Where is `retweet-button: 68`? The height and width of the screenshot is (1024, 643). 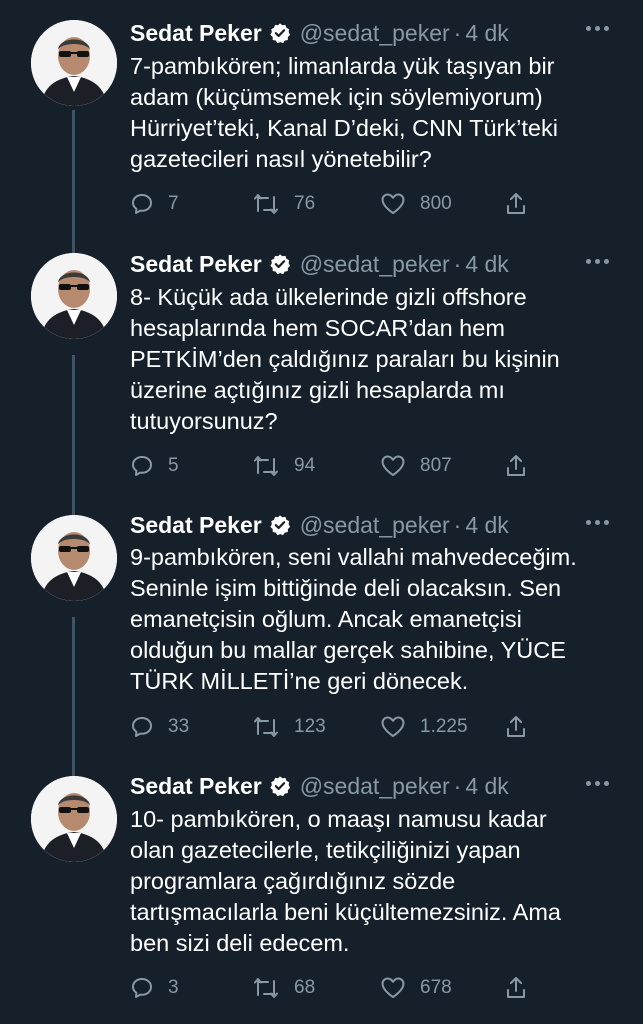
retweet-button: 68 is located at coordinates (283, 988).